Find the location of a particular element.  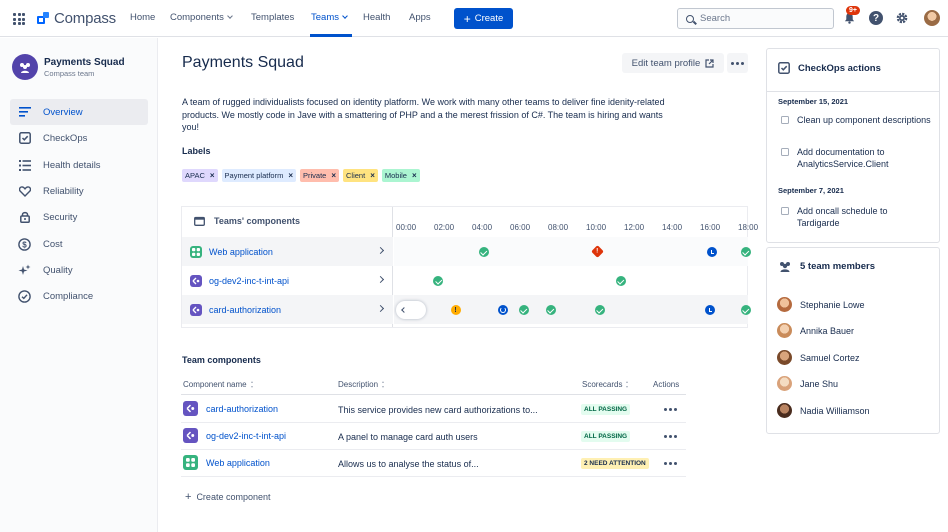

user-avatar is located at coordinates (932, 18).